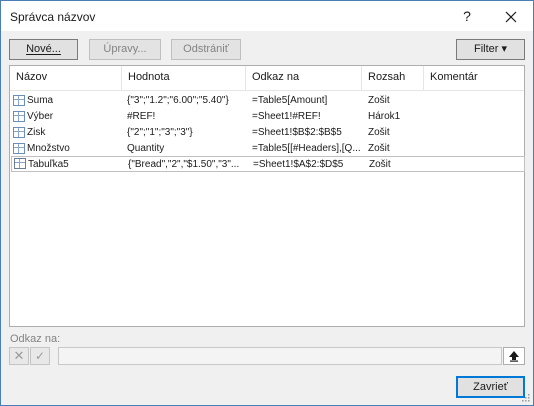  I want to click on row-refers-to: =Sheet1!$B$2:$B$5, so click(297, 132).